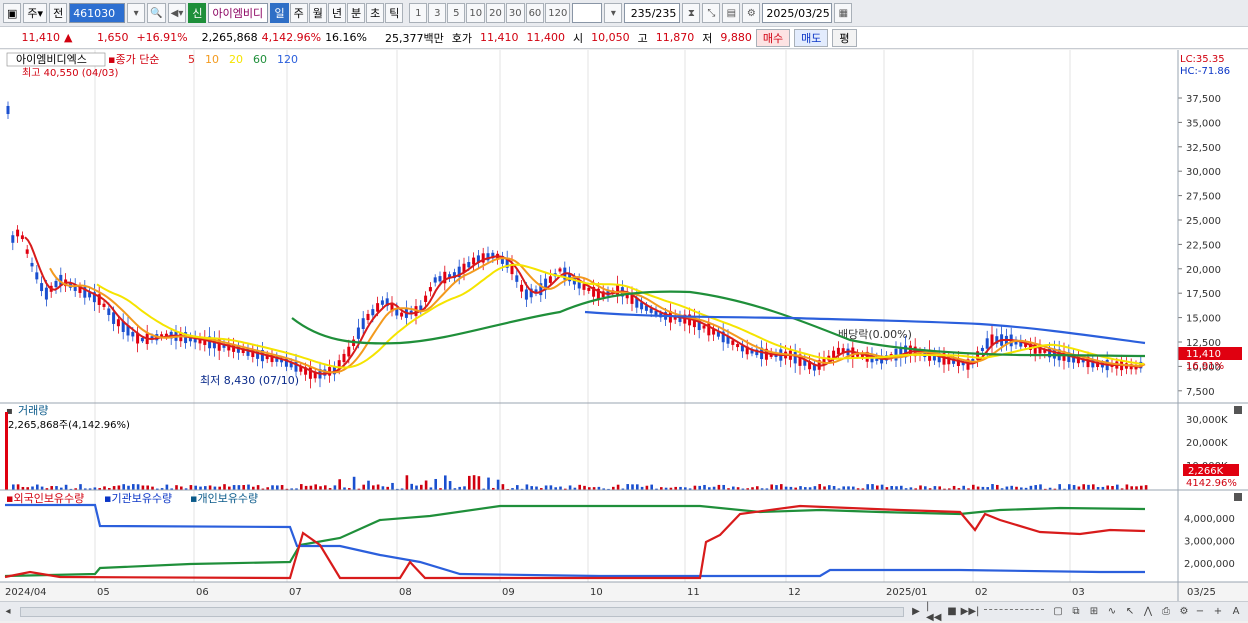 This screenshot has height=623, width=1248. I want to click on open-label: 시, so click(578, 38).